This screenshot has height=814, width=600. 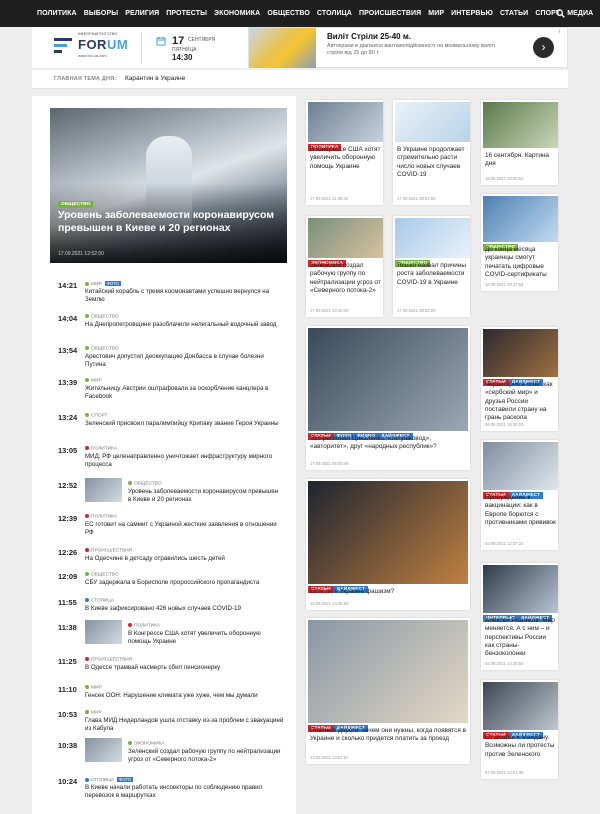 What do you see at coordinates (543, 47) in the screenshot?
I see `ad-arrow-button: ›` at bounding box center [543, 47].